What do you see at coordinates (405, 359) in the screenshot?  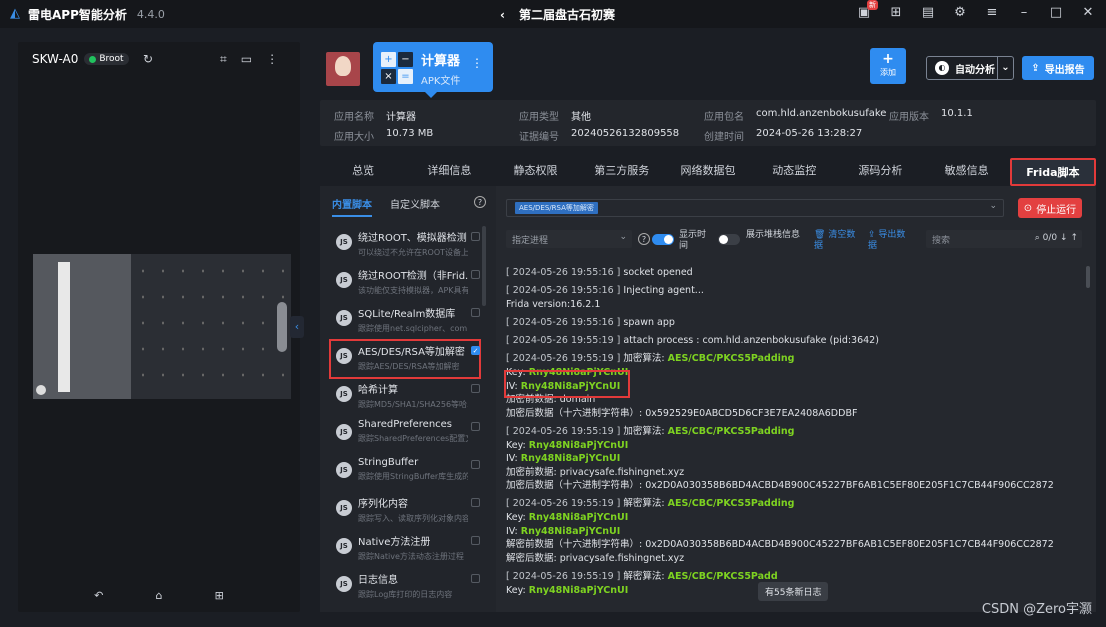 I see `script-item: JS AES/DES/RSA等加解密 跟踪AES/DES/RSA等加解密 ✓` at bounding box center [405, 359].